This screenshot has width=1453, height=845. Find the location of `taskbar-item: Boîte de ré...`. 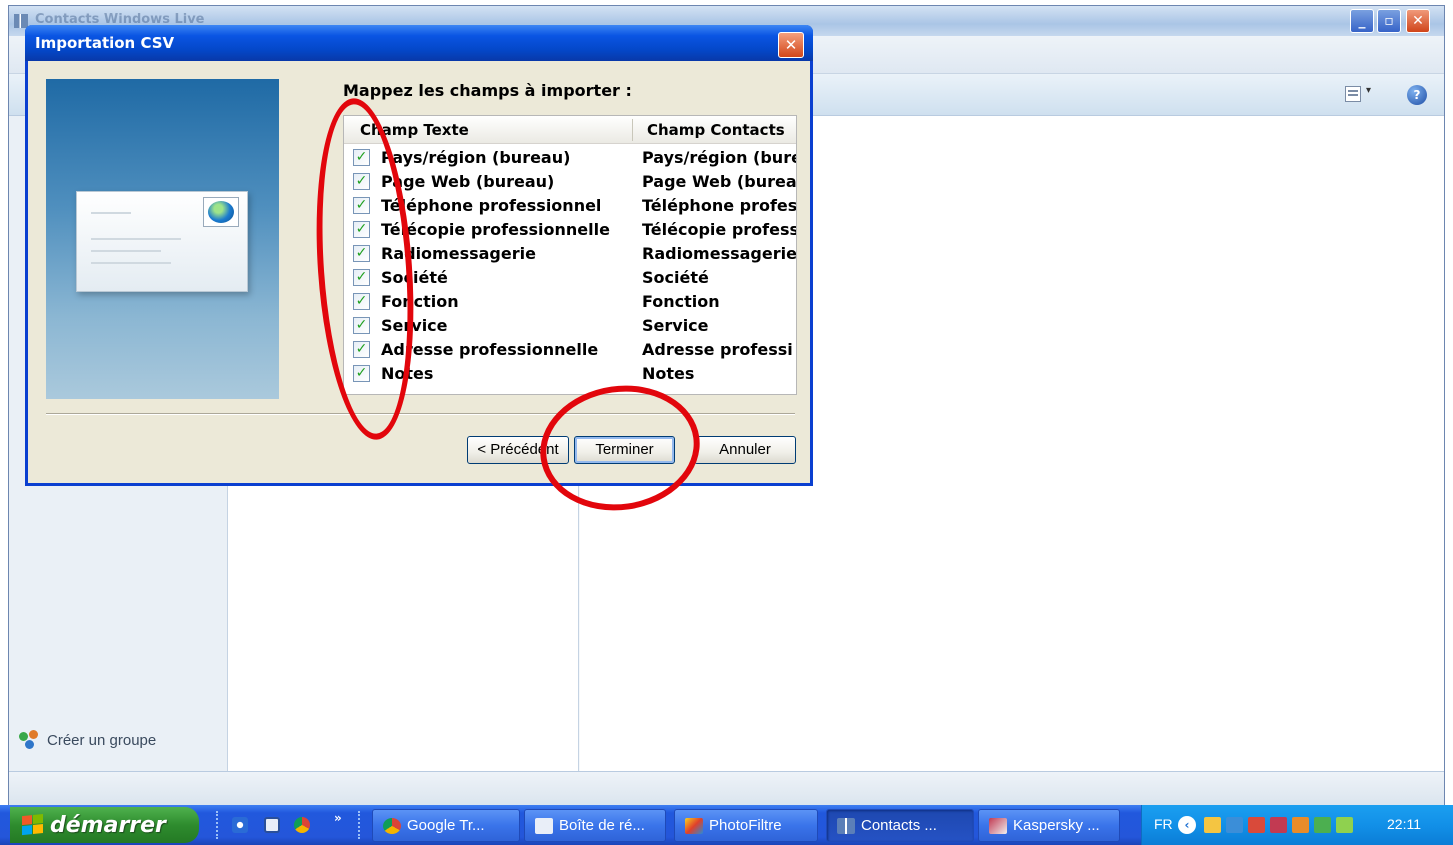

taskbar-item: Boîte de ré... is located at coordinates (595, 825).